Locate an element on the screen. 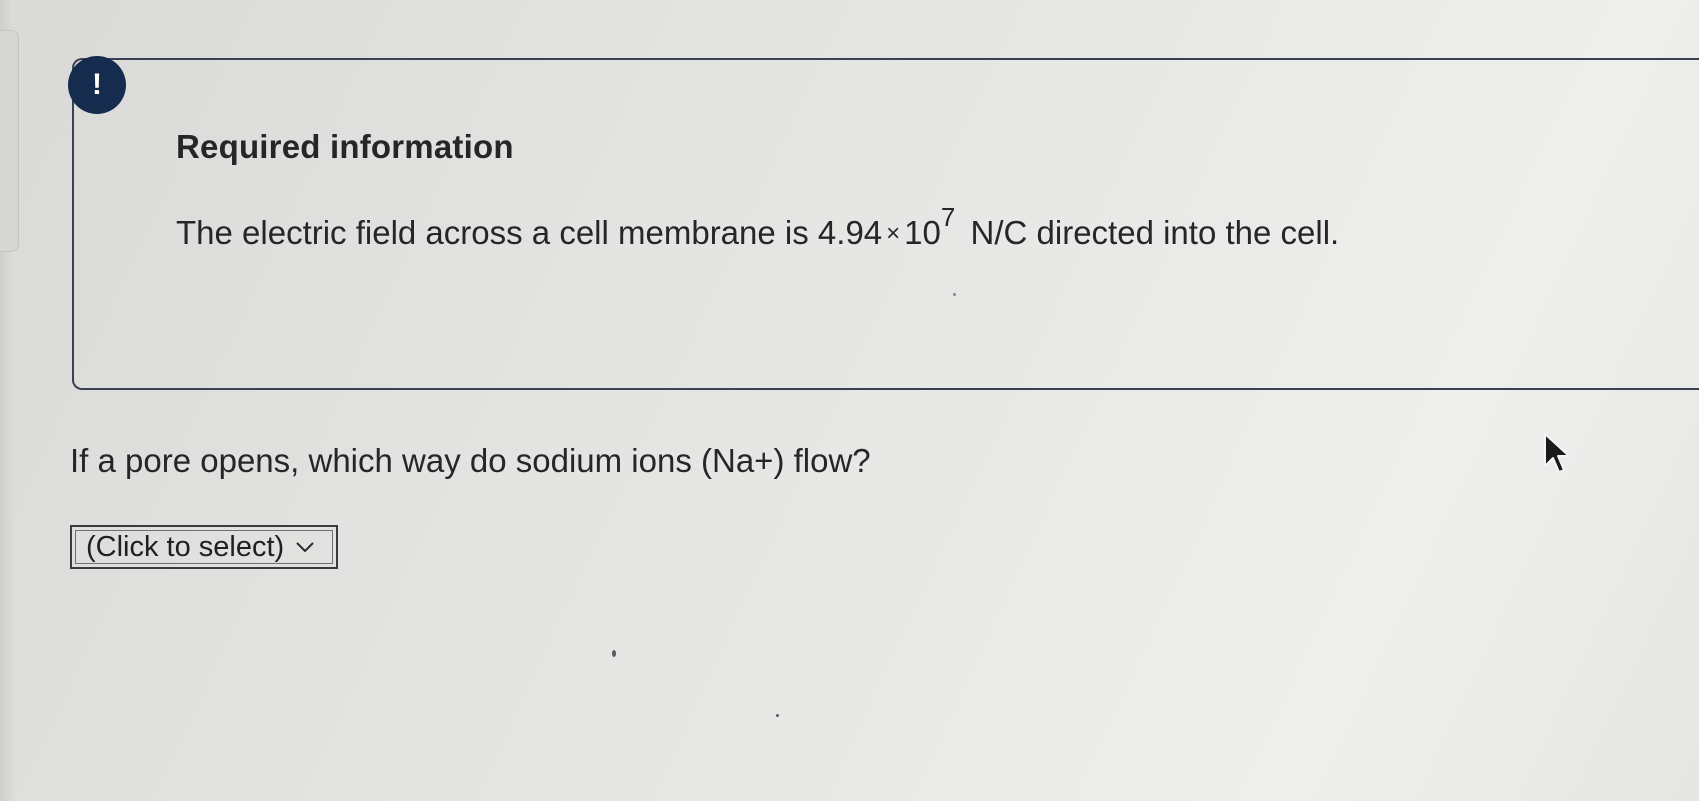 This screenshot has height=801, width=1699. side-tab is located at coordinates (9, 141).